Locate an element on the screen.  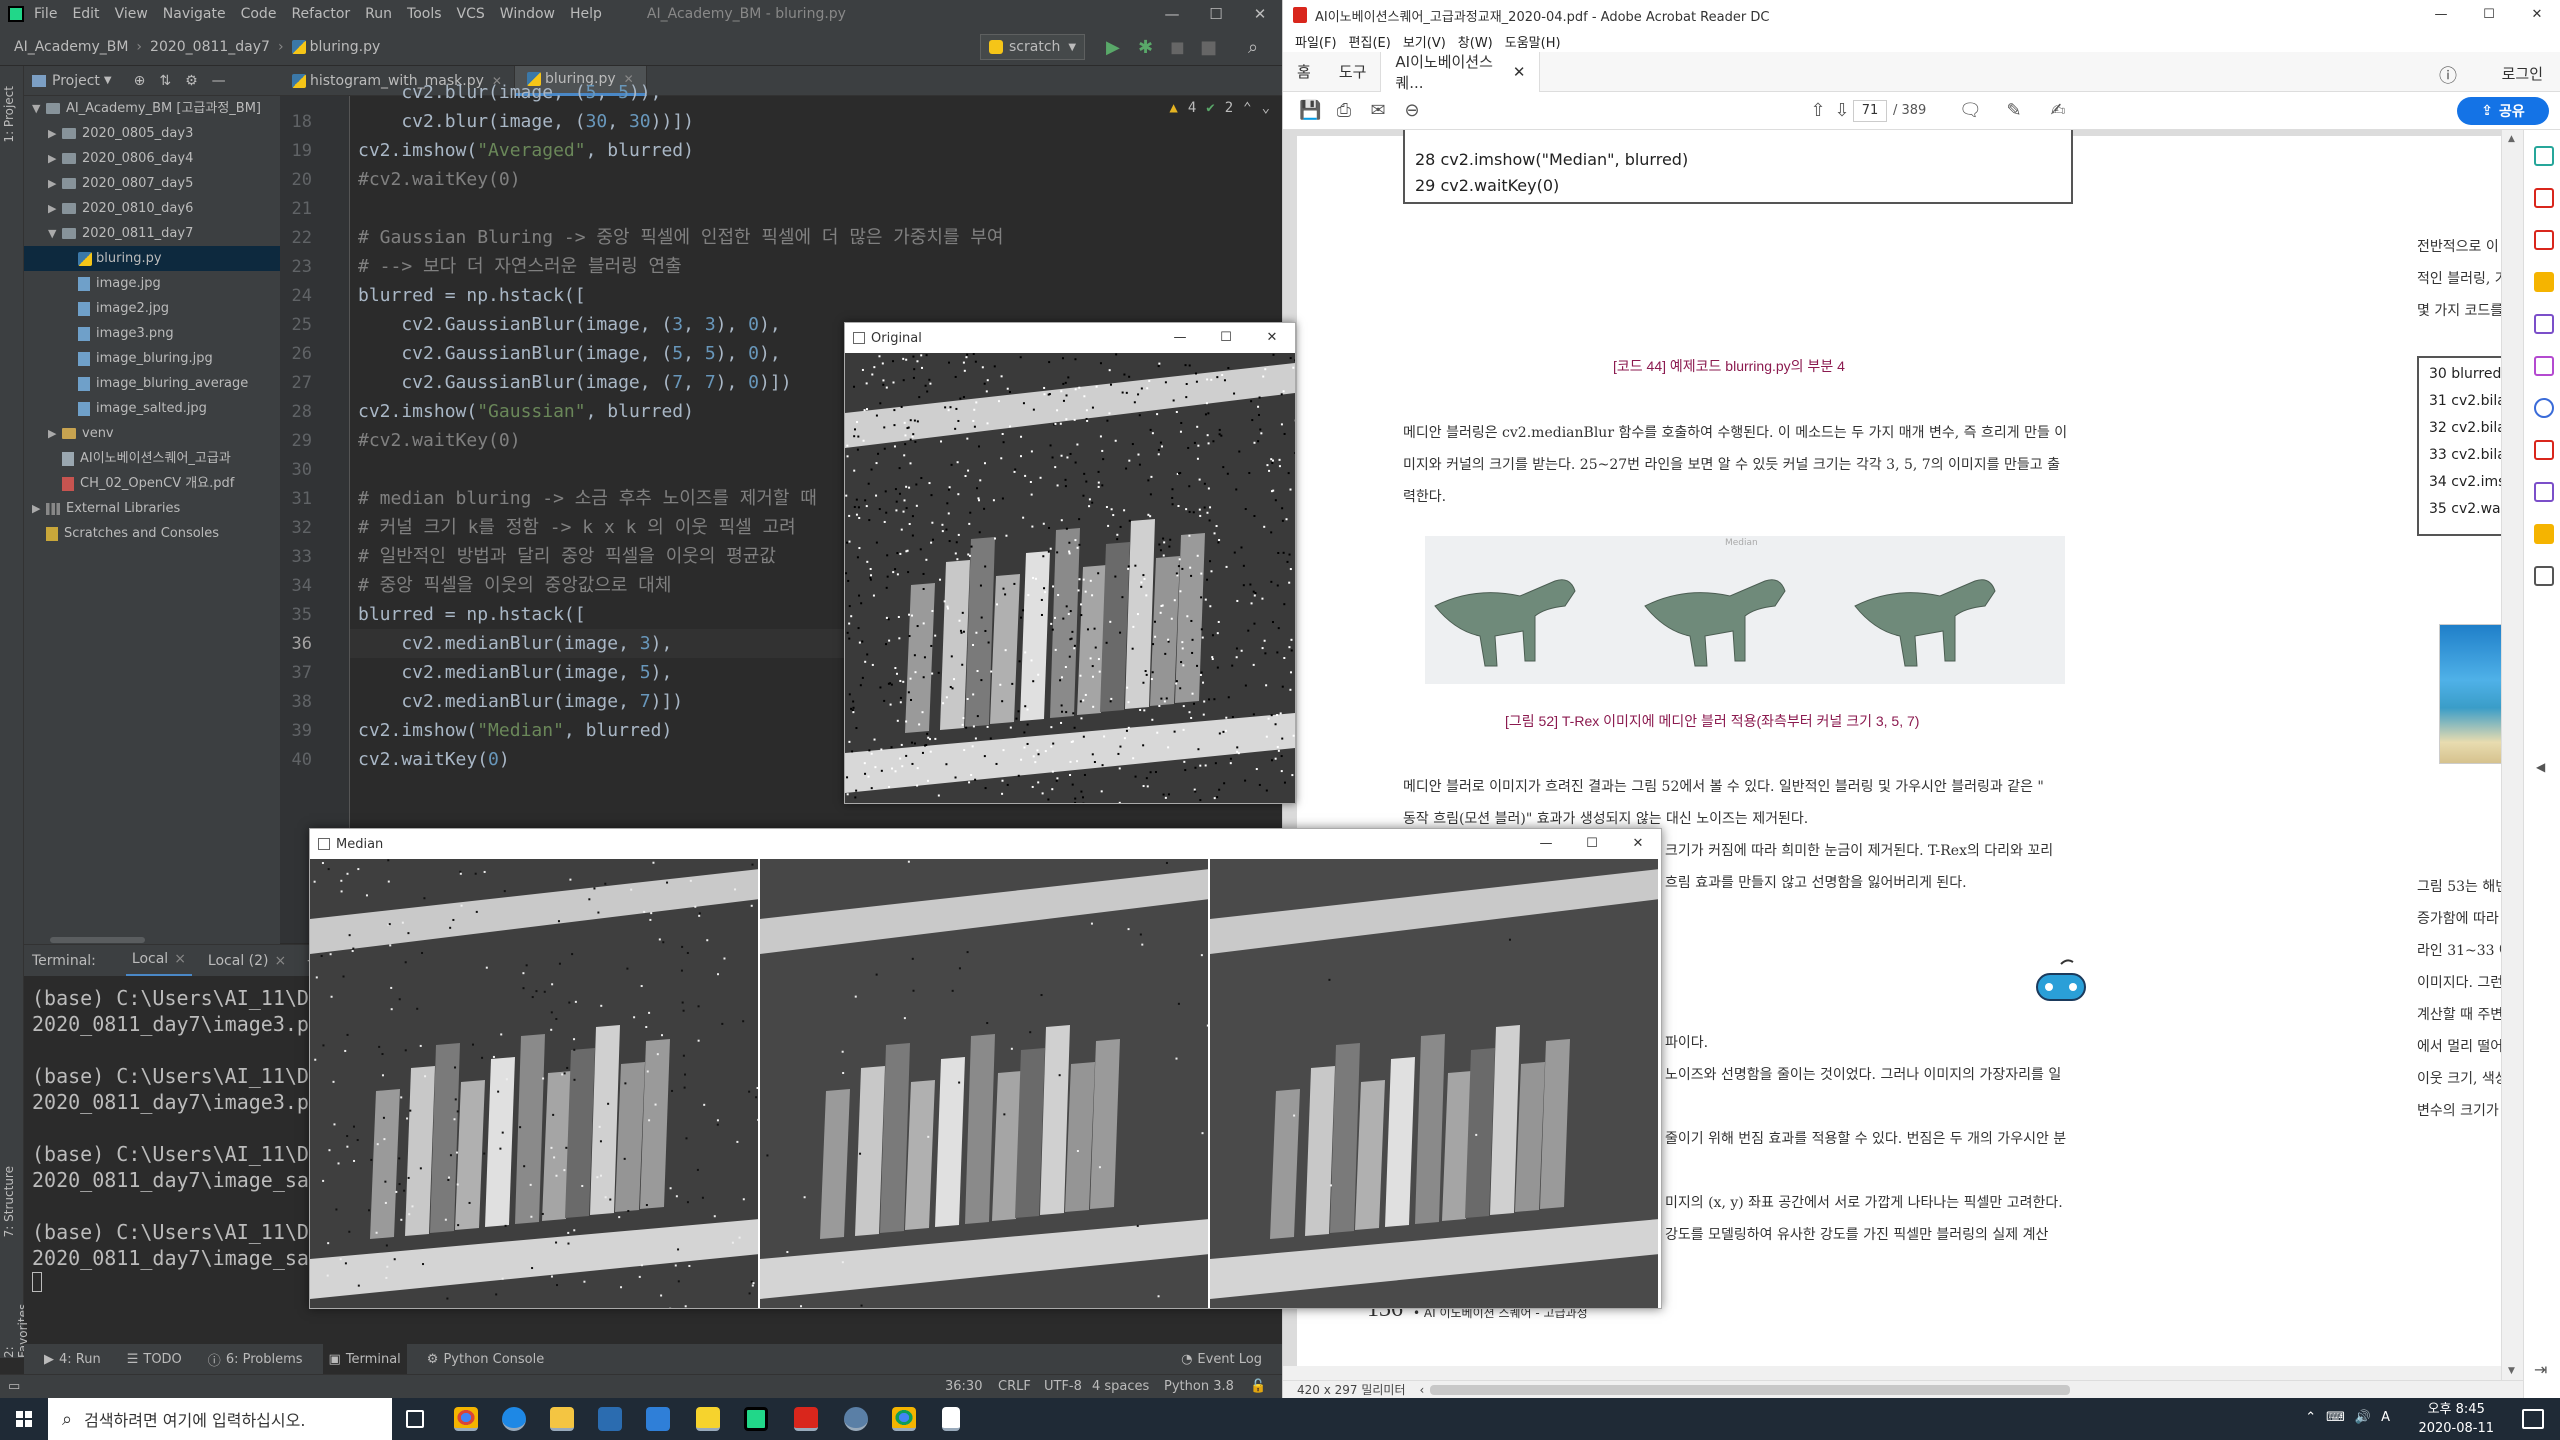
code-line: cv2.medianBlur(image, 7)]) is located at coordinates (520, 701).